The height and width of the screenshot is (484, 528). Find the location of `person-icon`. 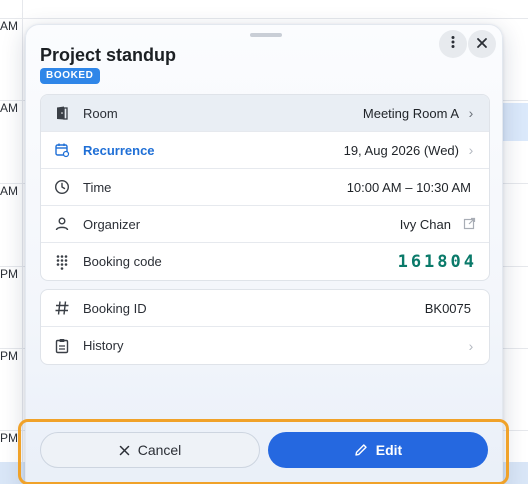

person-icon is located at coordinates (62, 224).